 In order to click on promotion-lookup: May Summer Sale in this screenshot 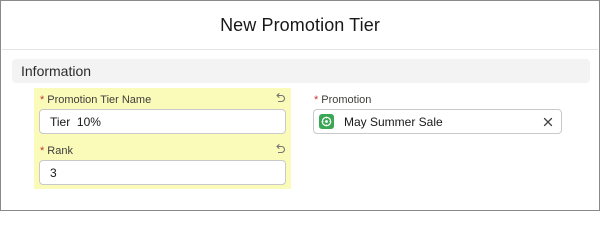, I will do `click(437, 121)`.